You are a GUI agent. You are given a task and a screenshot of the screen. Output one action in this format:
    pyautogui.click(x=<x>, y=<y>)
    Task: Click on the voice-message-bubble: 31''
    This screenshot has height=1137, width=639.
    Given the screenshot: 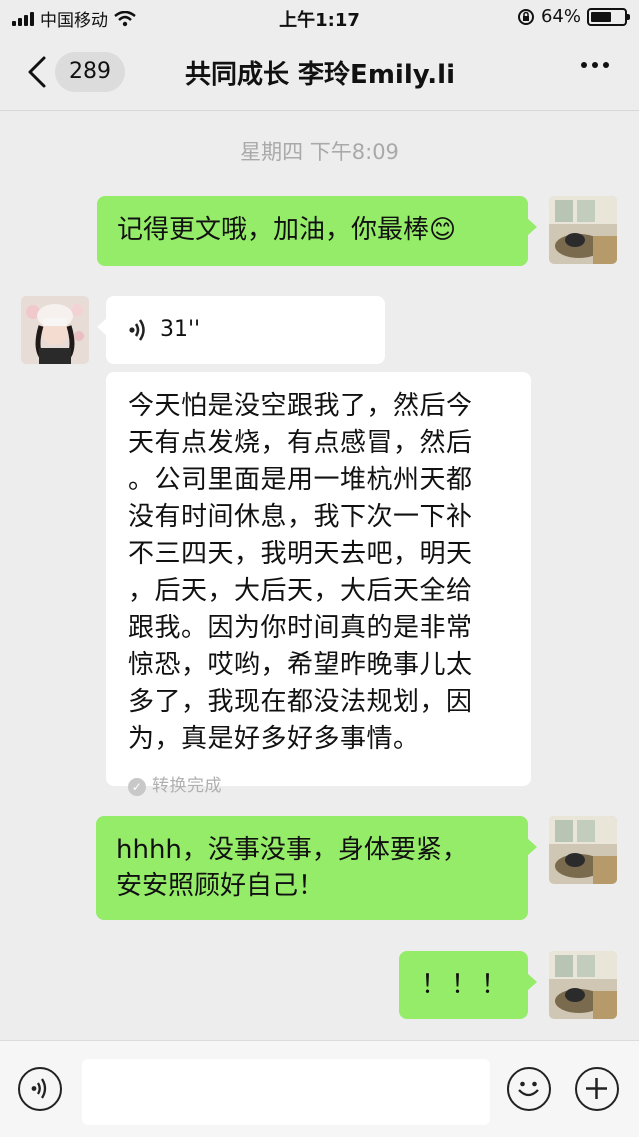 What is the action you would take?
    pyautogui.click(x=241, y=330)
    